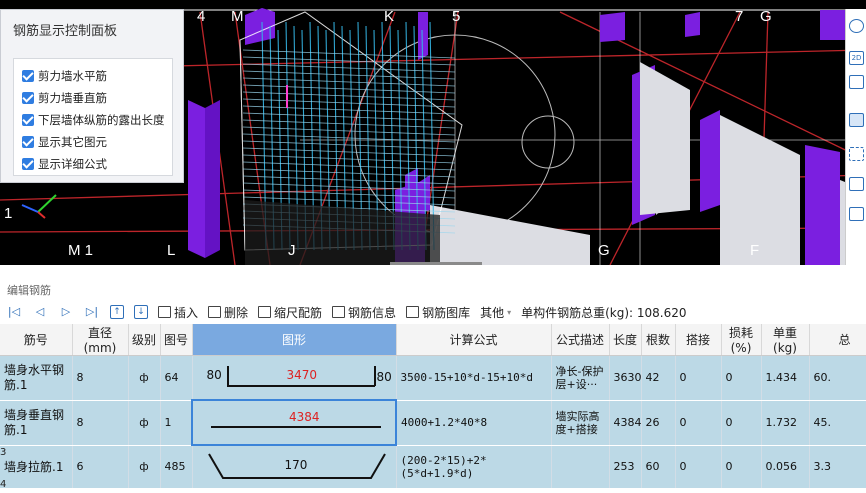 This screenshot has height=493, width=866. What do you see at coordinates (785, 423) in the screenshot?
I see `unit-weight-cell: 1.732` at bounding box center [785, 423].